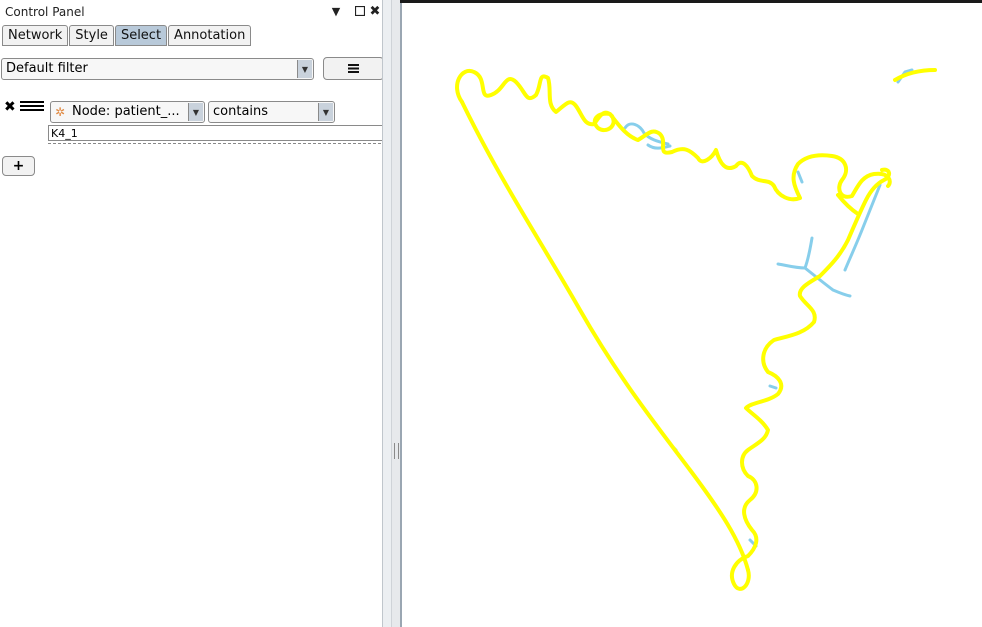 This screenshot has height=627, width=982. Describe the element at coordinates (360, 11) in the screenshot. I see `float-window-icon` at that location.